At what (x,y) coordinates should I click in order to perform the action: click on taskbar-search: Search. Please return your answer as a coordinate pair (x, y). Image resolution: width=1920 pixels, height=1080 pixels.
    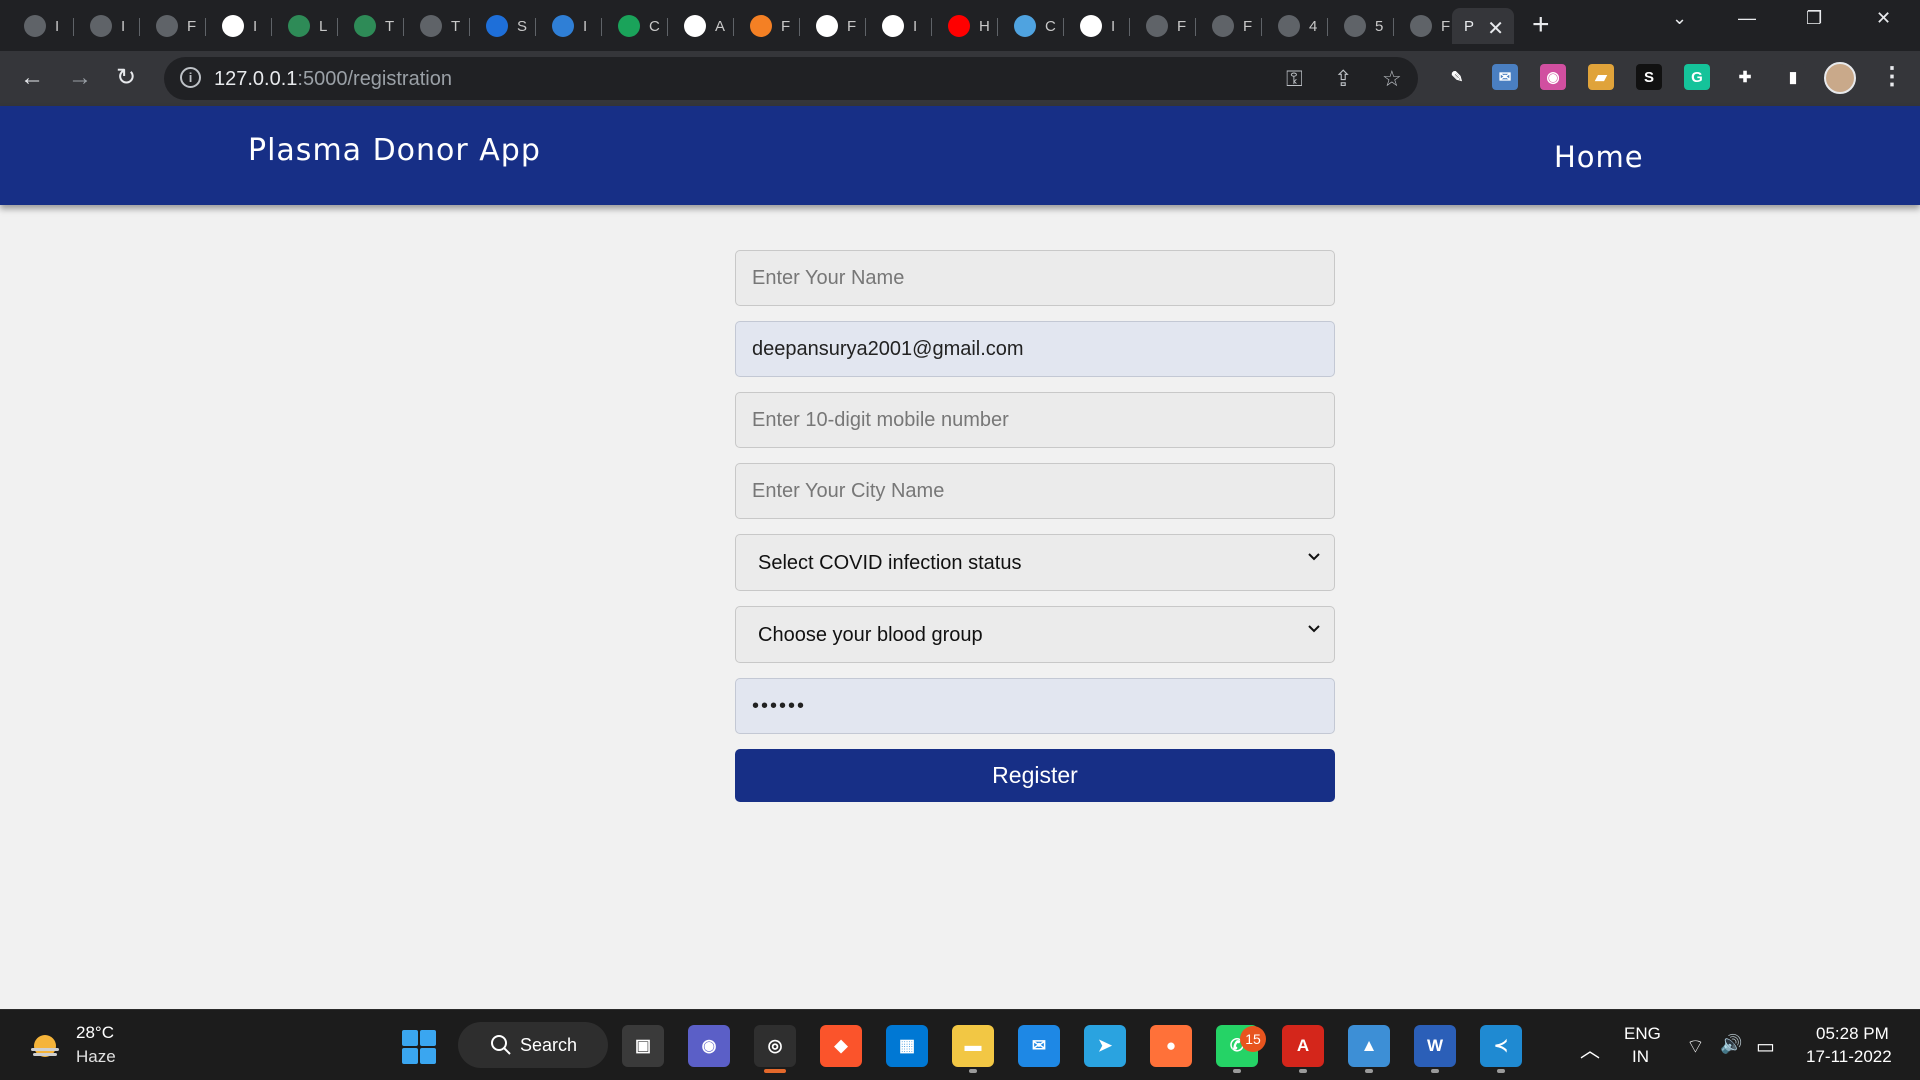
    Looking at the image, I should click on (533, 1045).